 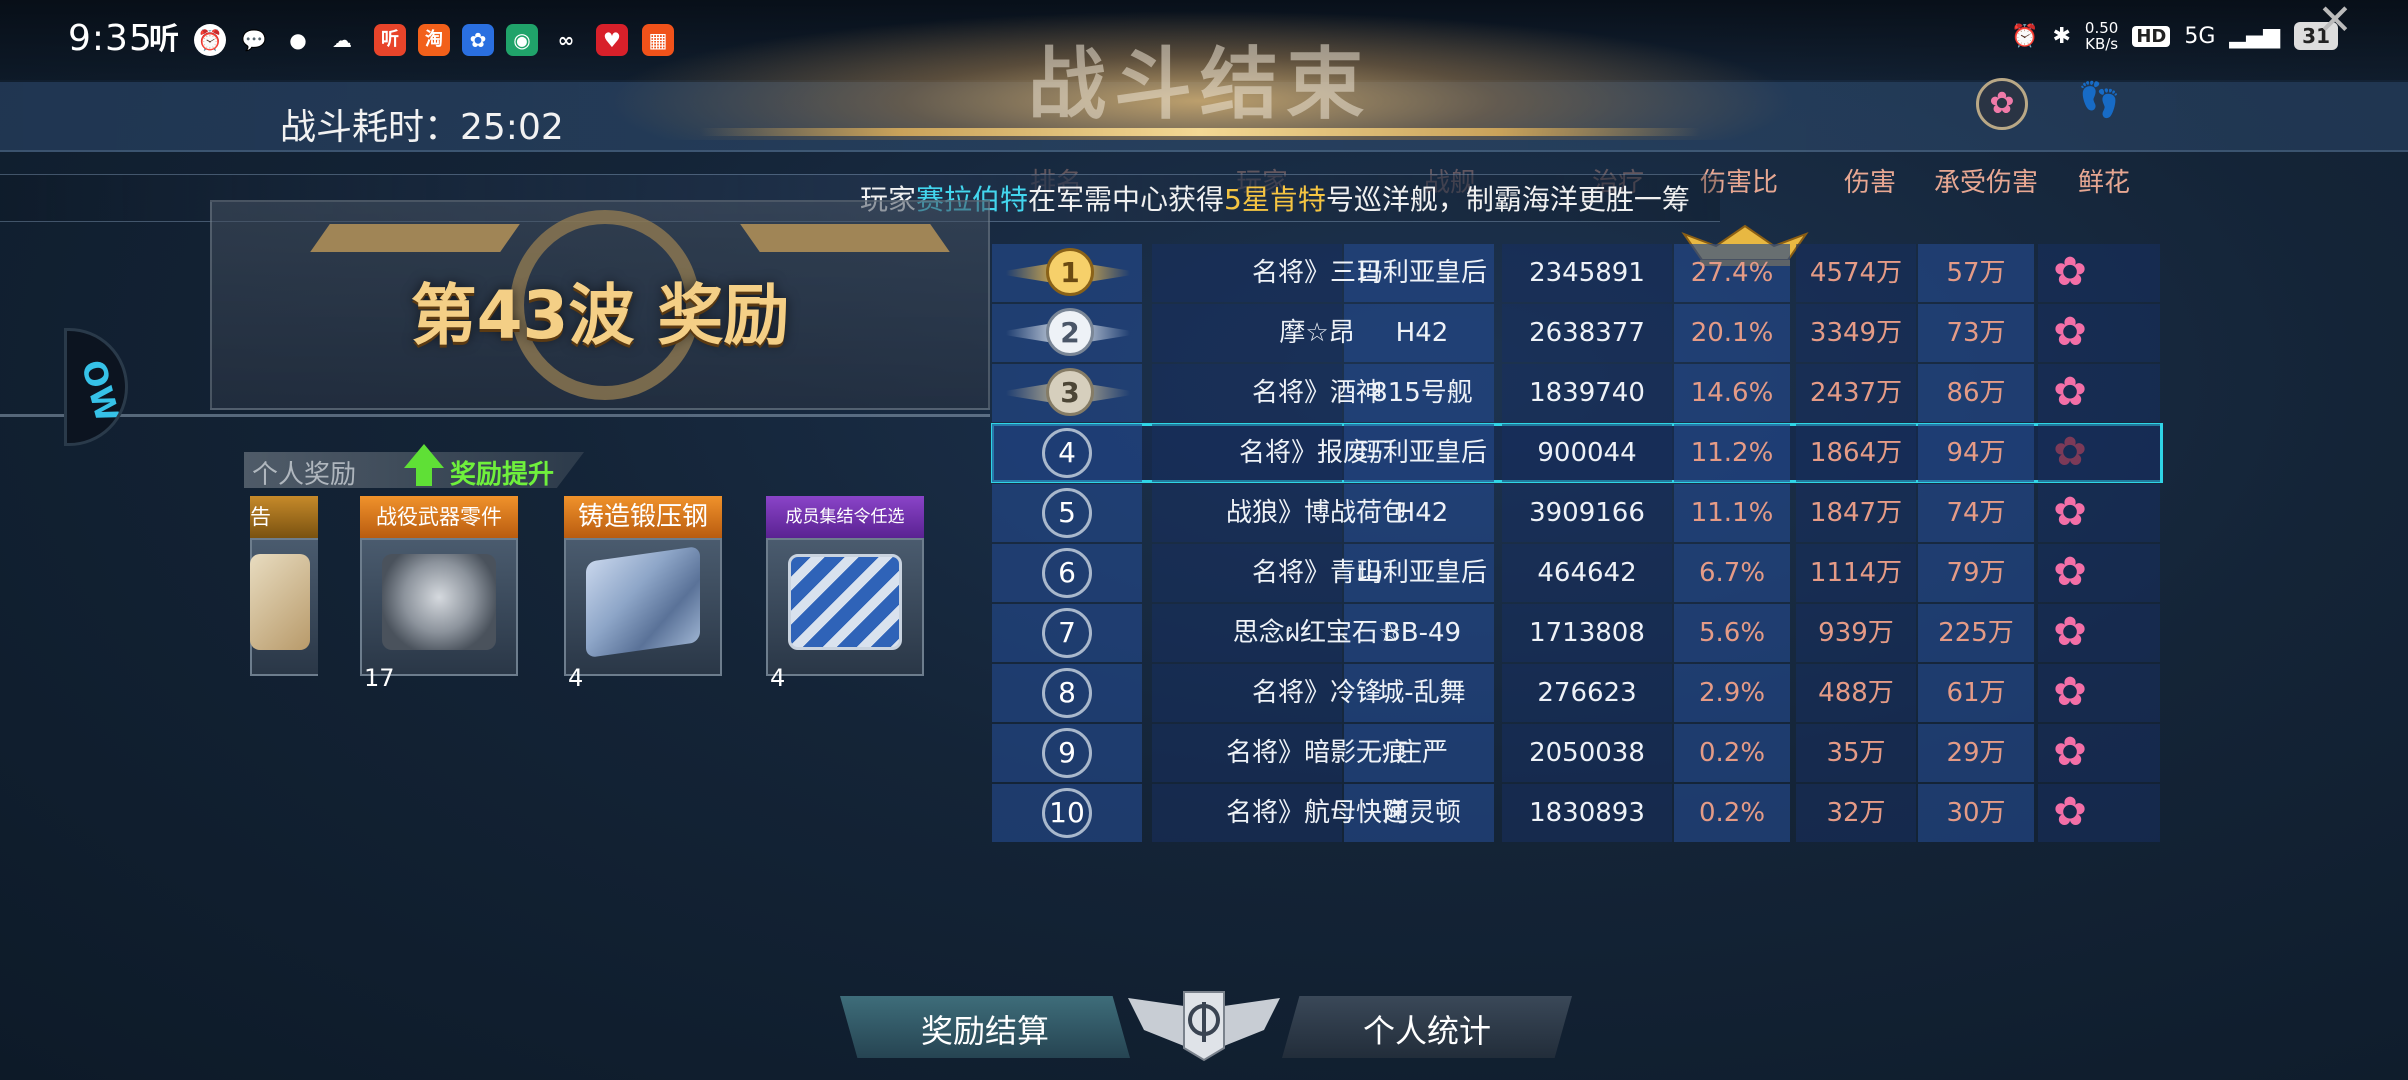 I want to click on heal-value: 276623, so click(x=1587, y=693).